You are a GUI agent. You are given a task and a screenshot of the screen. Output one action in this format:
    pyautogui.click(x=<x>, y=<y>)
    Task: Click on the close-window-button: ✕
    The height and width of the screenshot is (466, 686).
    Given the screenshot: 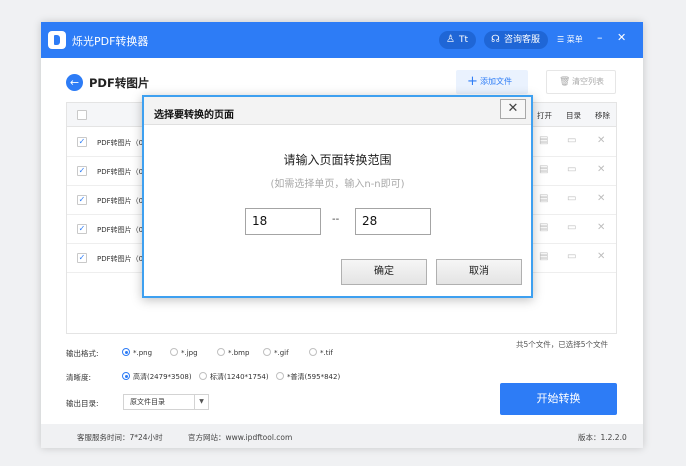 What is the action you would take?
    pyautogui.click(x=621, y=37)
    